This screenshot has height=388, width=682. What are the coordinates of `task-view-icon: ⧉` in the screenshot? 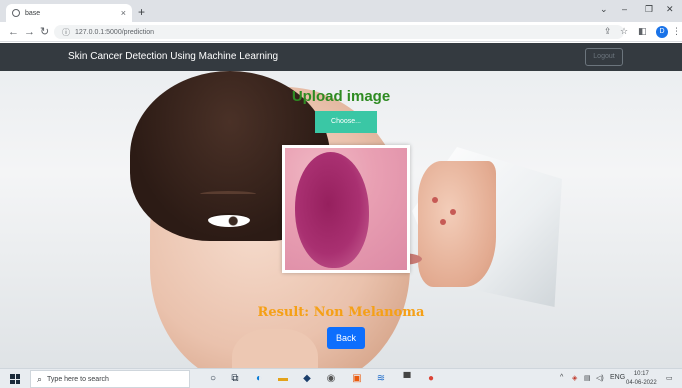 It's located at (235, 379).